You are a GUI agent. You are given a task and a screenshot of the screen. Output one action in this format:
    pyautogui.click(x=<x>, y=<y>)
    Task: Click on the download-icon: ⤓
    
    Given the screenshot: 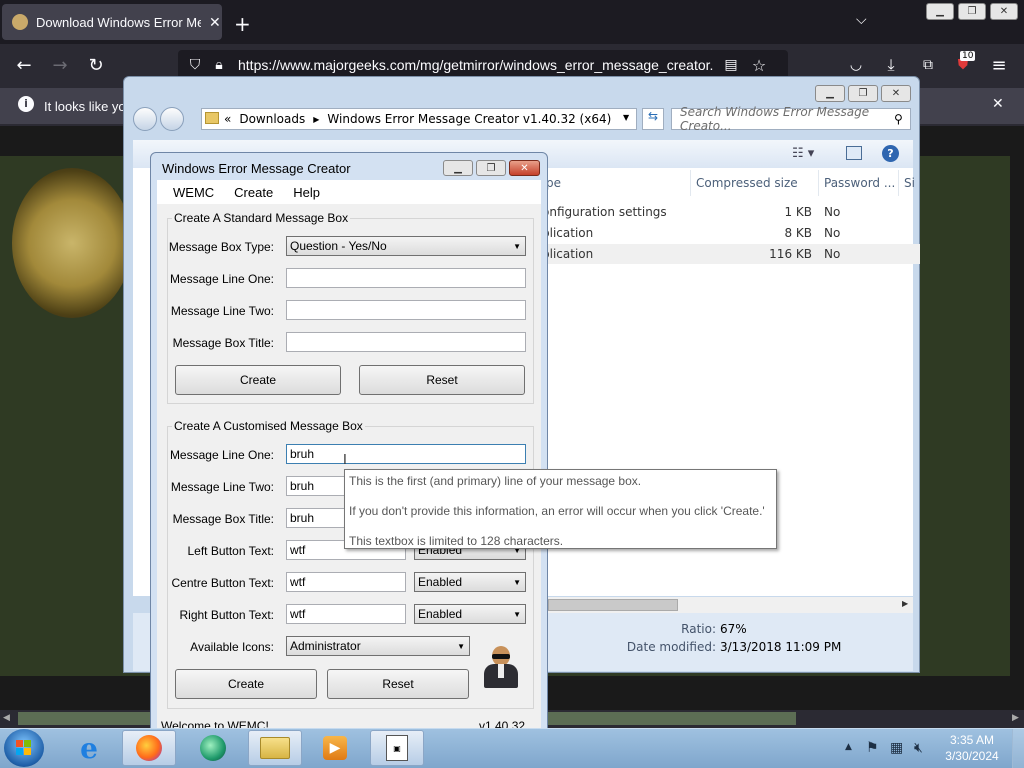 What is the action you would take?
    pyautogui.click(x=891, y=65)
    